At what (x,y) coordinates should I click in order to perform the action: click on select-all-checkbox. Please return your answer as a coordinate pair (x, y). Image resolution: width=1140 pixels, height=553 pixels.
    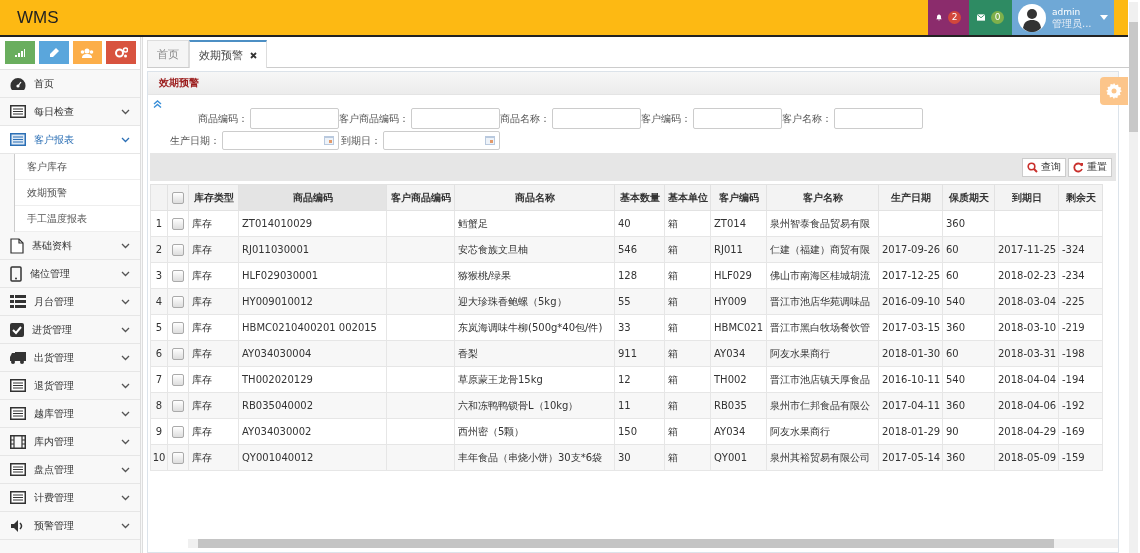
    Looking at the image, I should click on (178, 197).